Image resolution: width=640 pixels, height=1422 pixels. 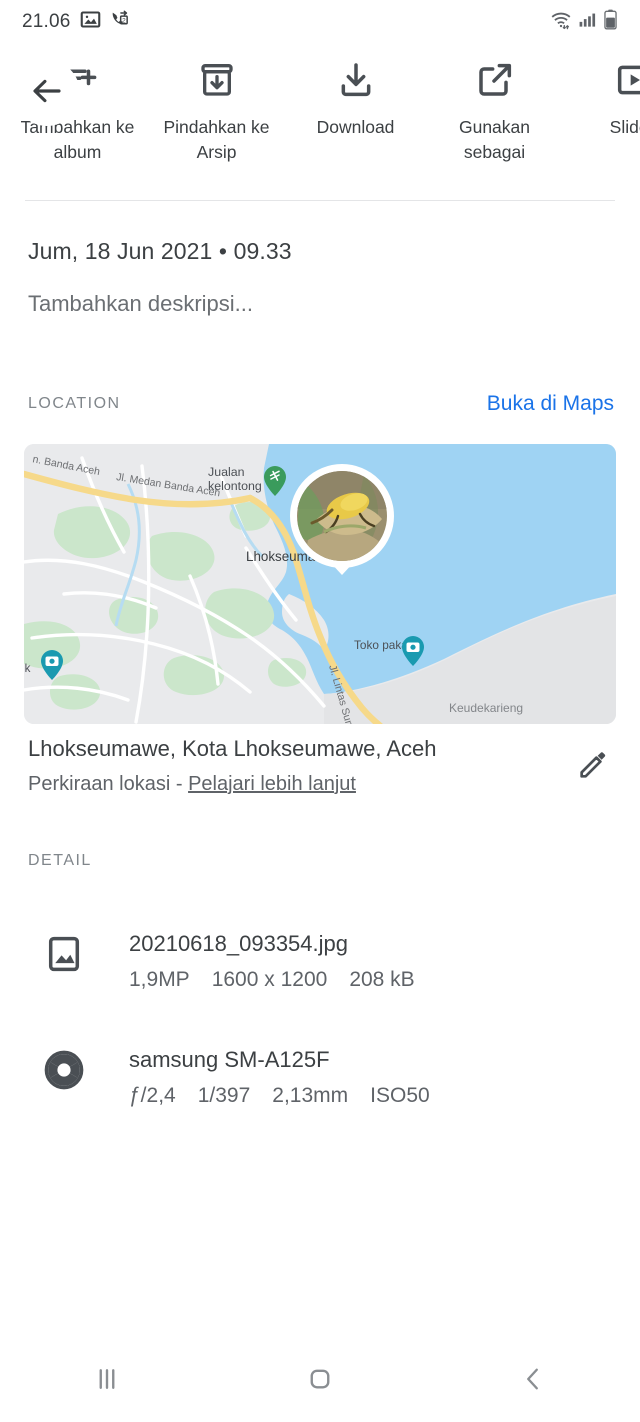 I want to click on signal-bars-icon, so click(x=587, y=22).